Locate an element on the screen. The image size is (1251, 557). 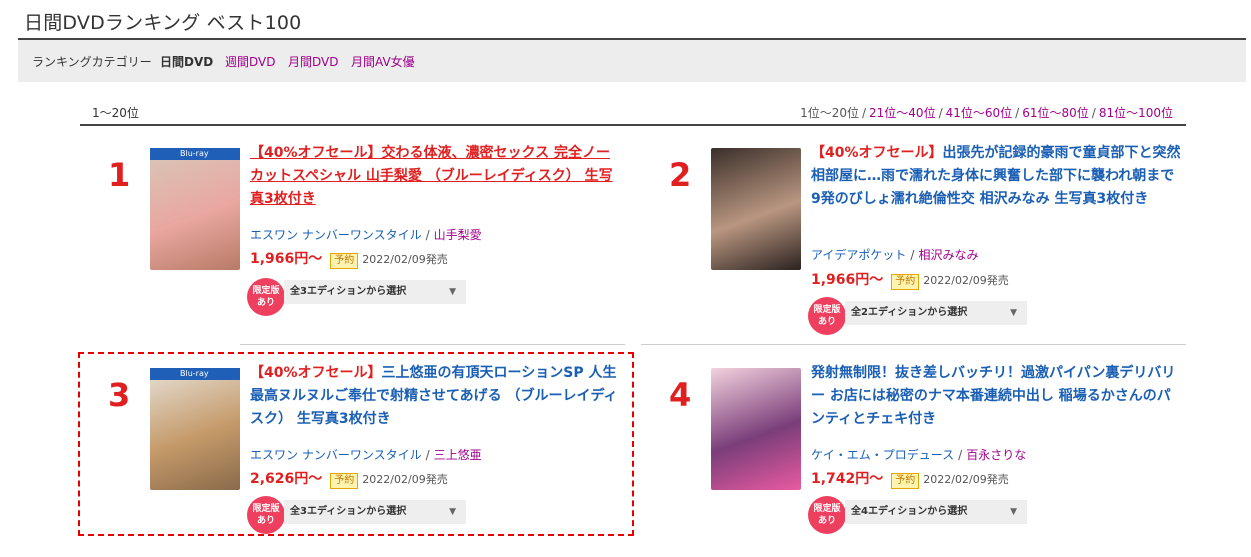
rank-pager: 1位〜20位/21位〜40位/41位〜60位/61位〜80位/81位〜100位 is located at coordinates (986, 113).